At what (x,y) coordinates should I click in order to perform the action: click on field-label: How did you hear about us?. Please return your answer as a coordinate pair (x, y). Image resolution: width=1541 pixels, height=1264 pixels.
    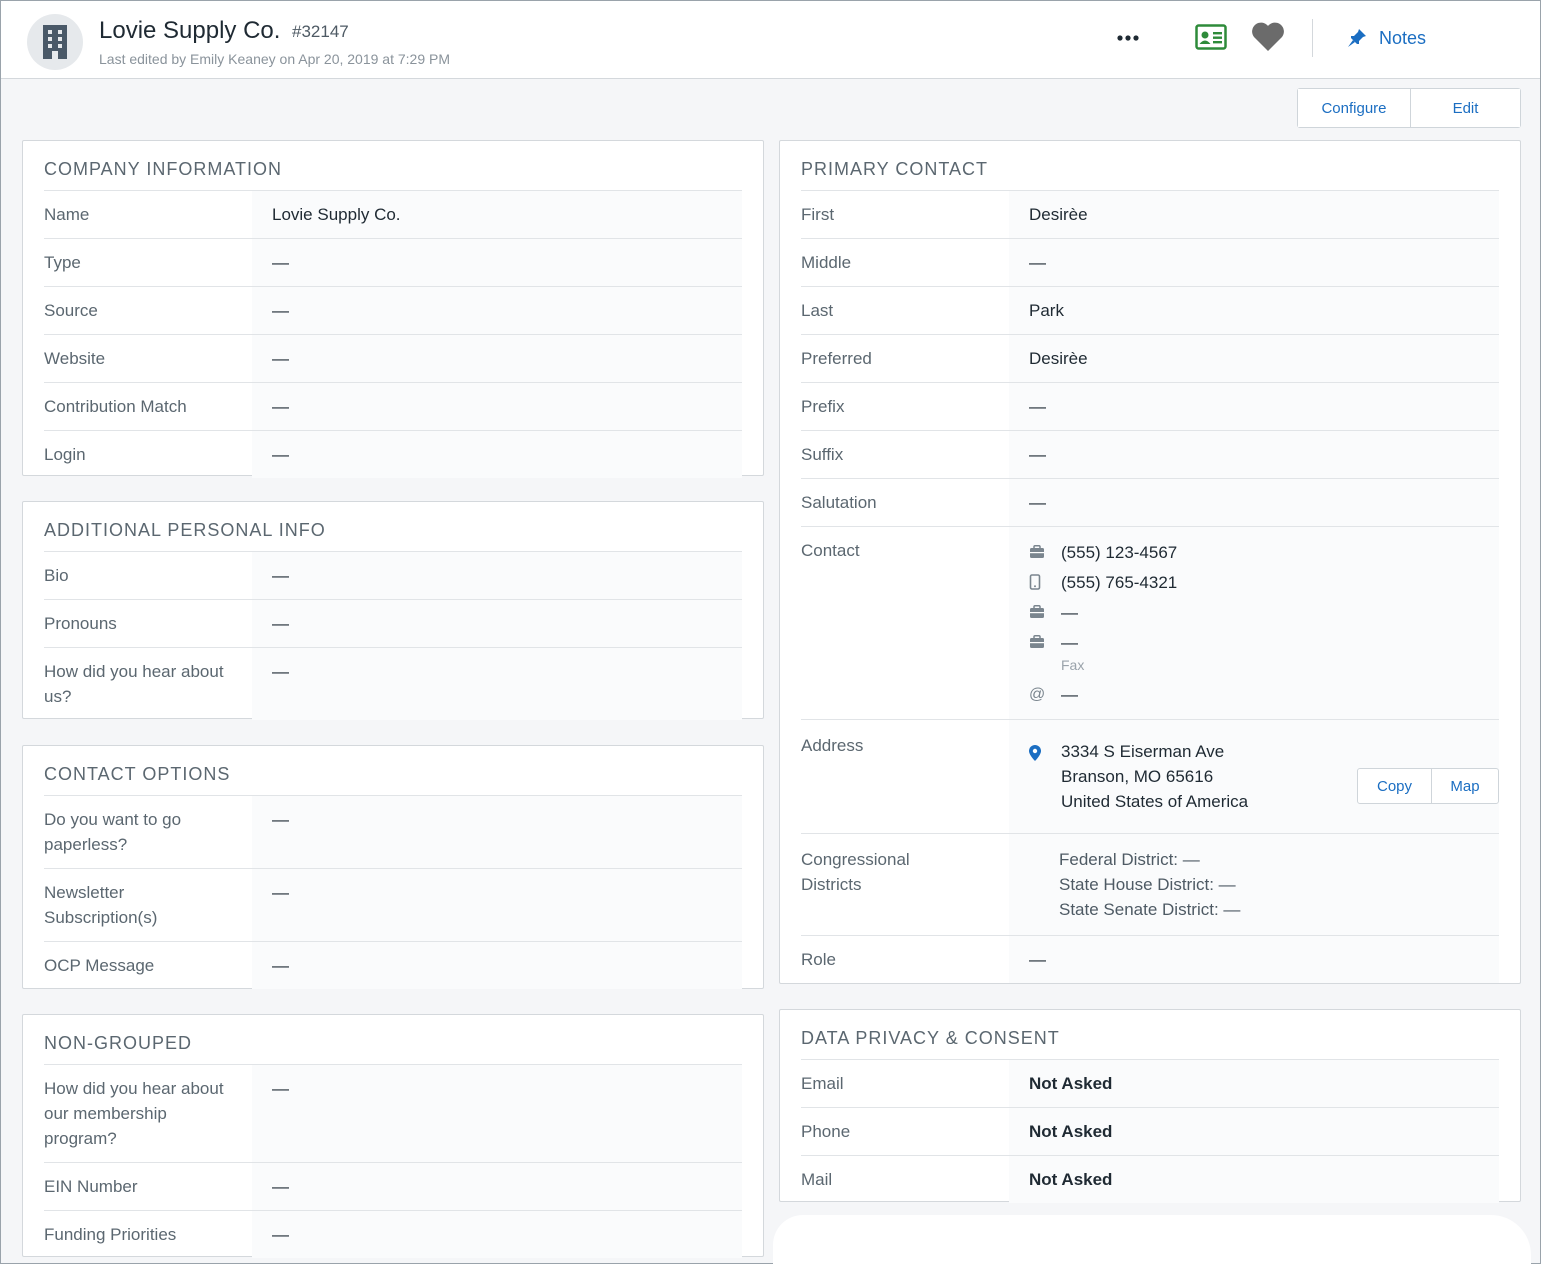
    Looking at the image, I should click on (134, 684).